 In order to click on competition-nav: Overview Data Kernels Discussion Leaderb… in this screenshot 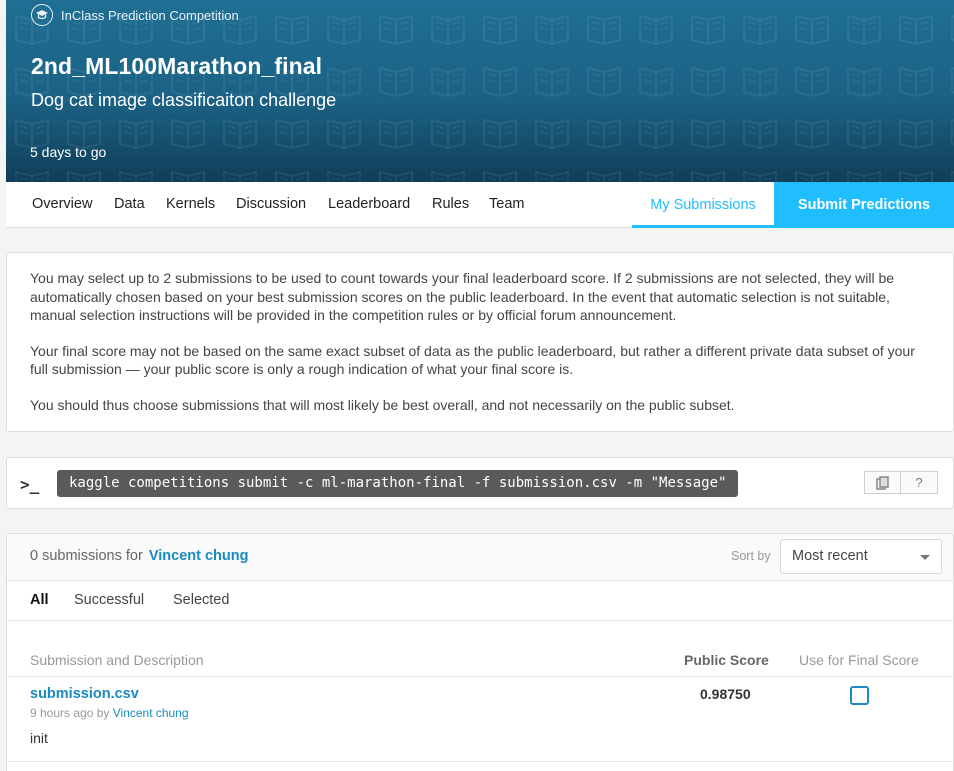, I will do `click(480, 205)`.